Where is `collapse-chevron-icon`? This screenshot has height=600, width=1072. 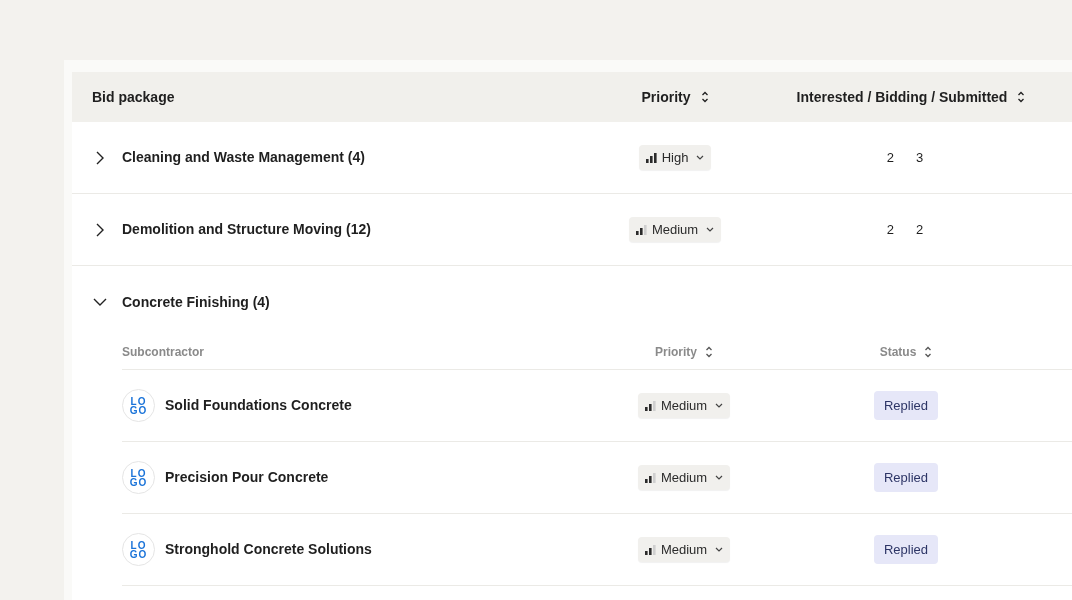
collapse-chevron-icon is located at coordinates (100, 302).